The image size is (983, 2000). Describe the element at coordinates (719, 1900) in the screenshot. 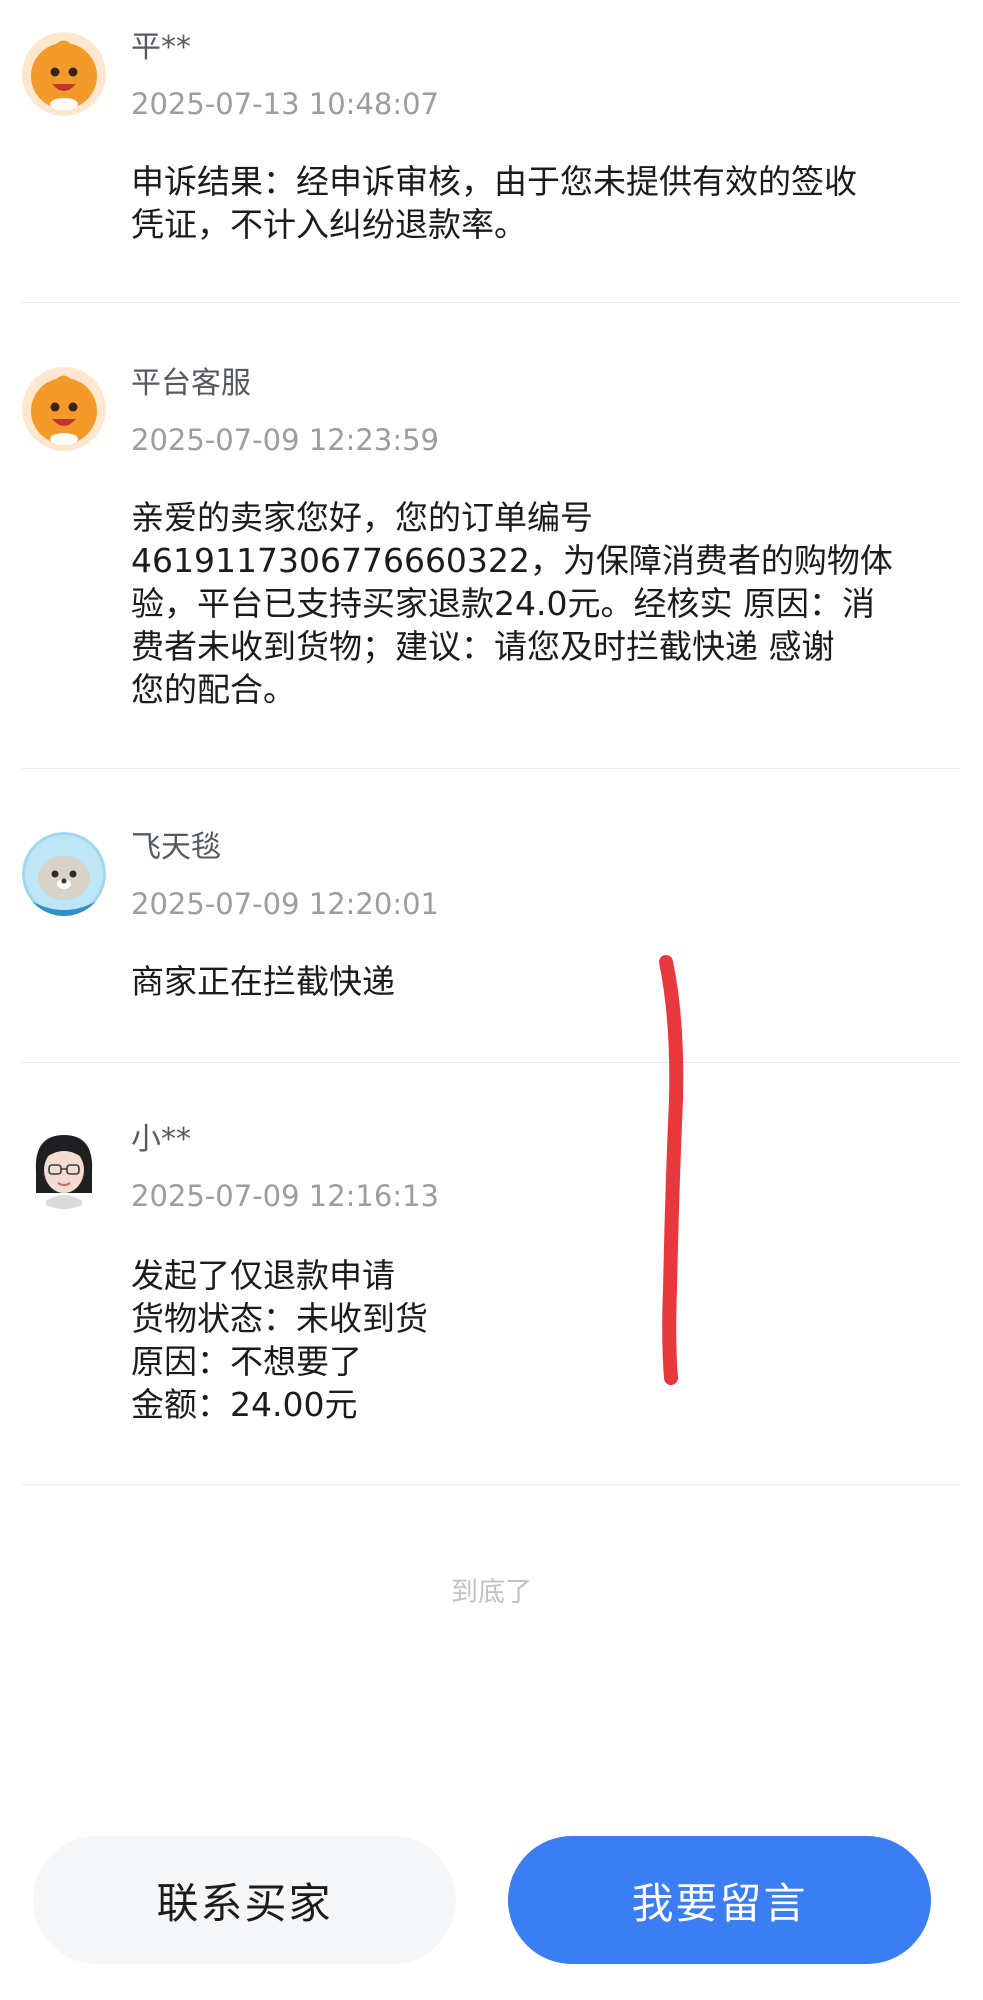

I see `leave-message-button: 我要留言` at that location.